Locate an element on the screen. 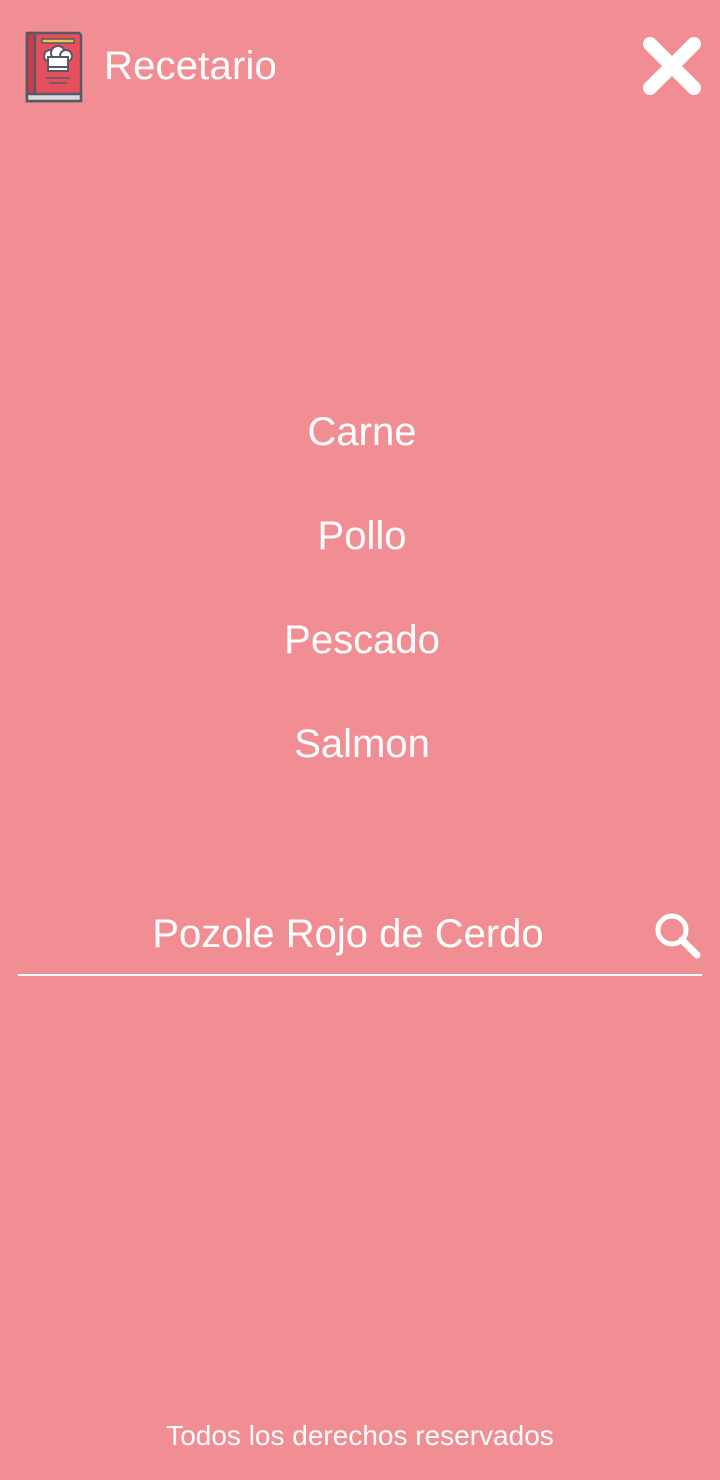  cookbook-chef-hat-icon is located at coordinates (54, 67).